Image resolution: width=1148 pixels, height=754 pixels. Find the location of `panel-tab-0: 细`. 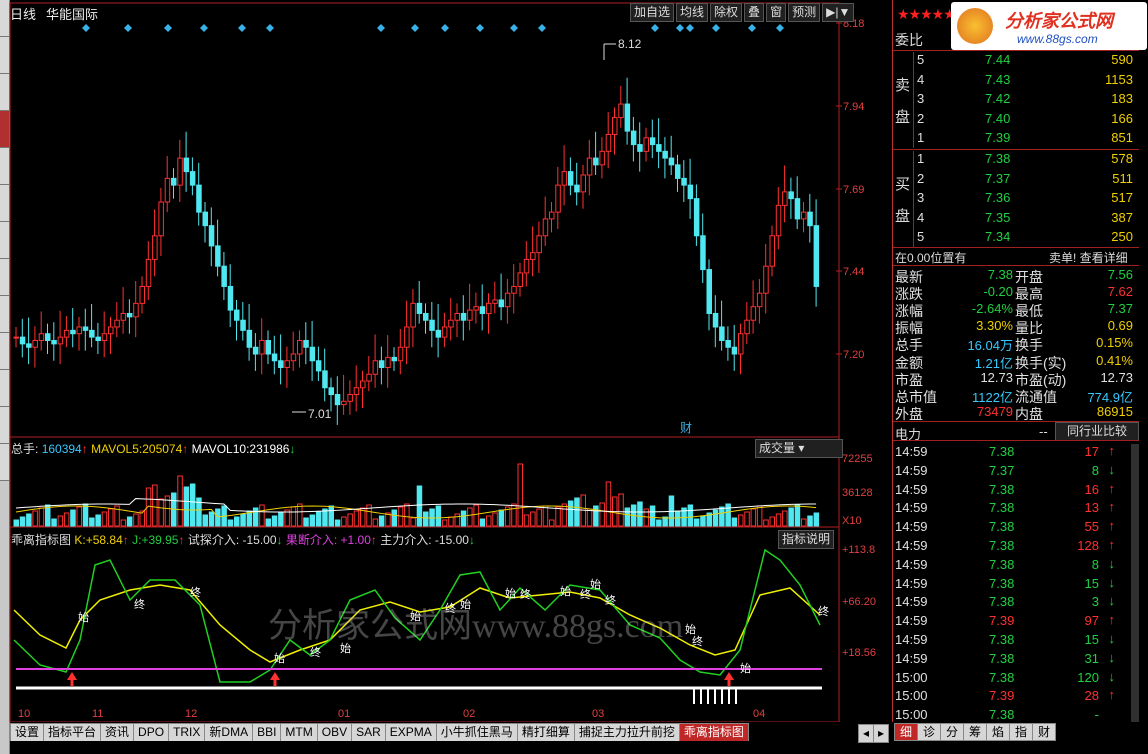

panel-tab-0: 细 is located at coordinates (906, 732).